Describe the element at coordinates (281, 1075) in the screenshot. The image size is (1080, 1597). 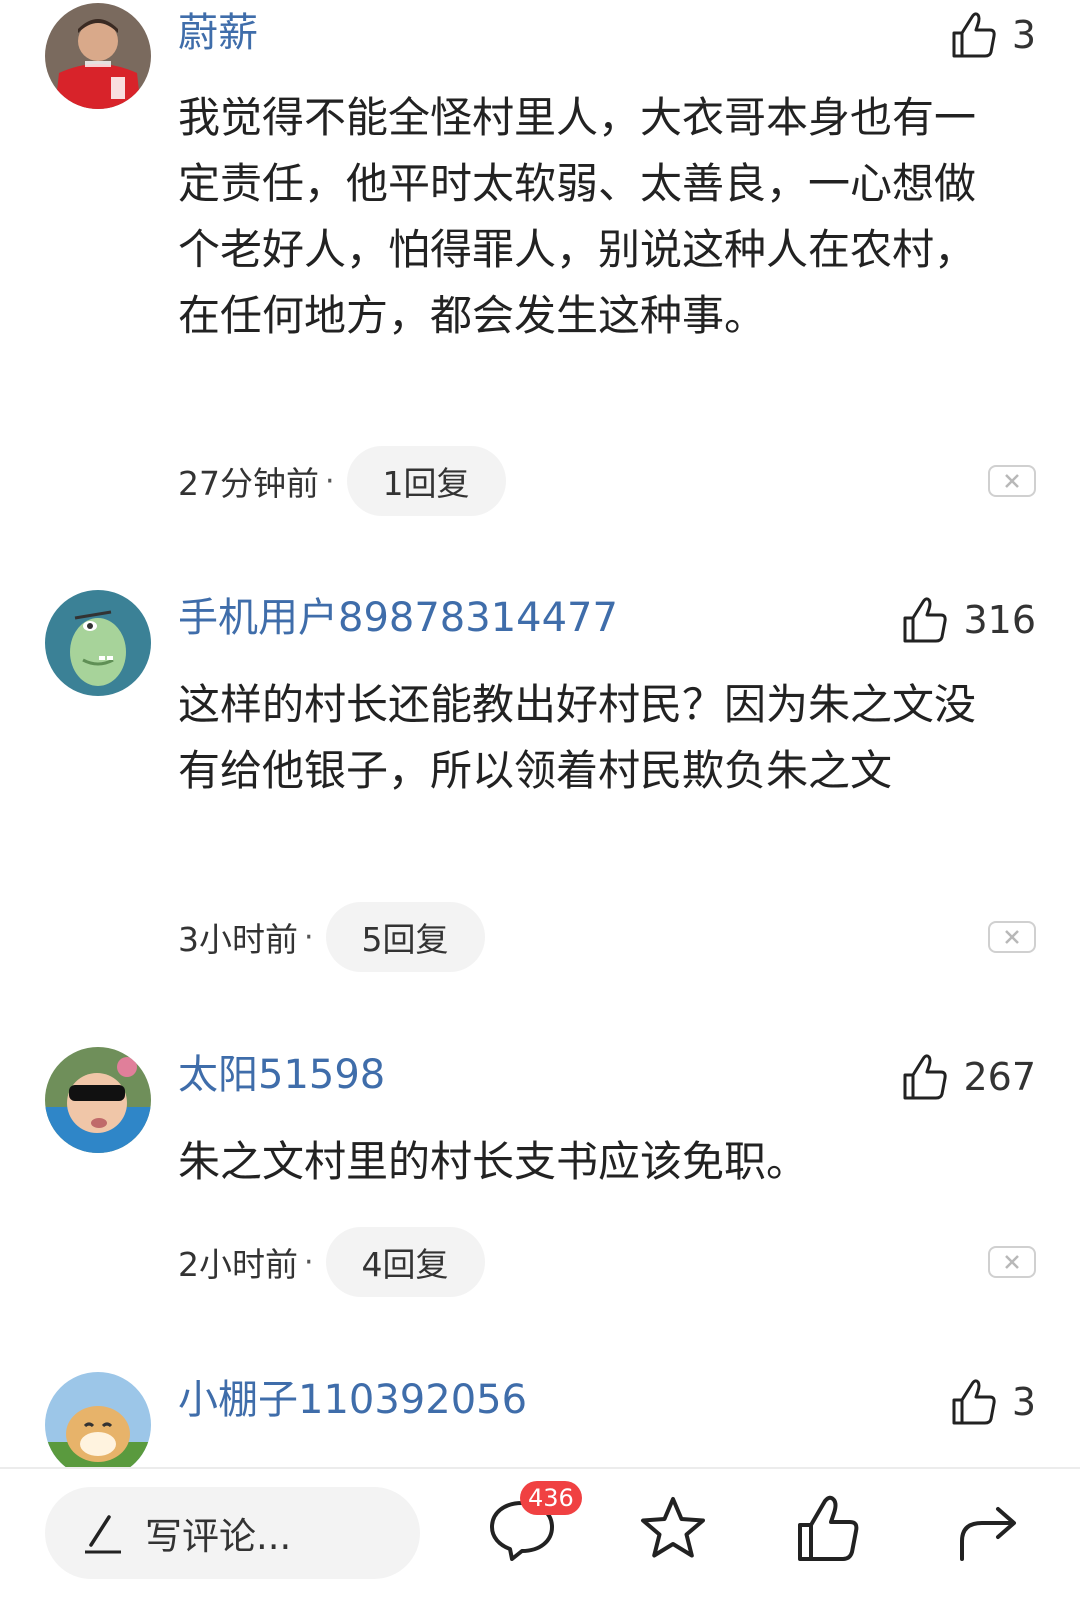
I see `username: 太阳51598` at that location.